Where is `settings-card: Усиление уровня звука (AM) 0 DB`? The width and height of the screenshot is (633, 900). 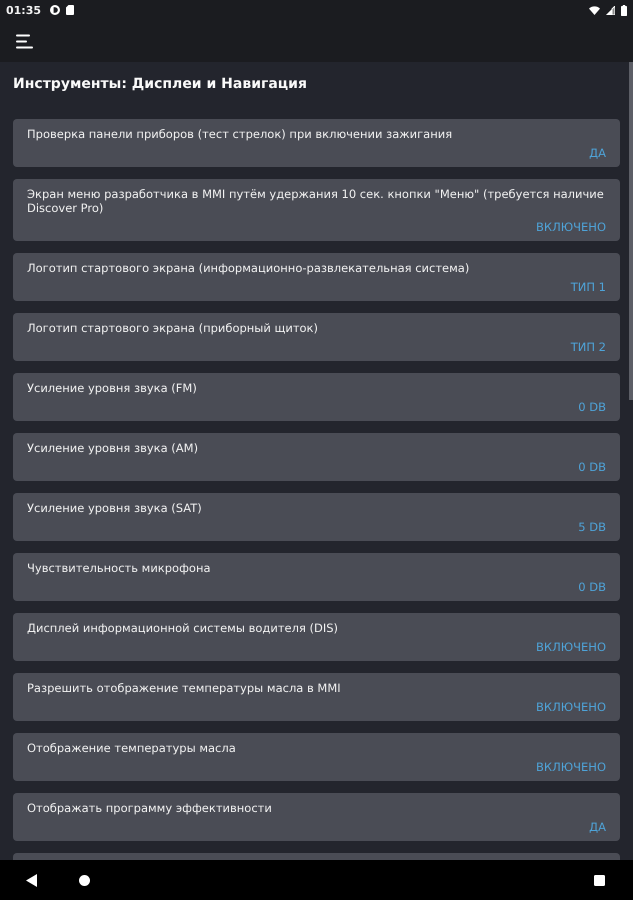
settings-card: Усиление уровня звука (AM) 0 DB is located at coordinates (316, 457).